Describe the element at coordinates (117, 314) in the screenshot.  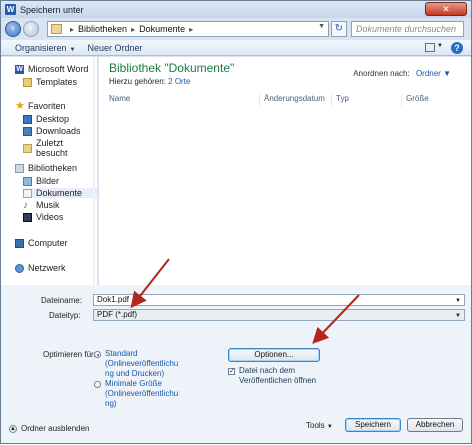
I see `filetype-value: PDF (*.pdf)` at that location.